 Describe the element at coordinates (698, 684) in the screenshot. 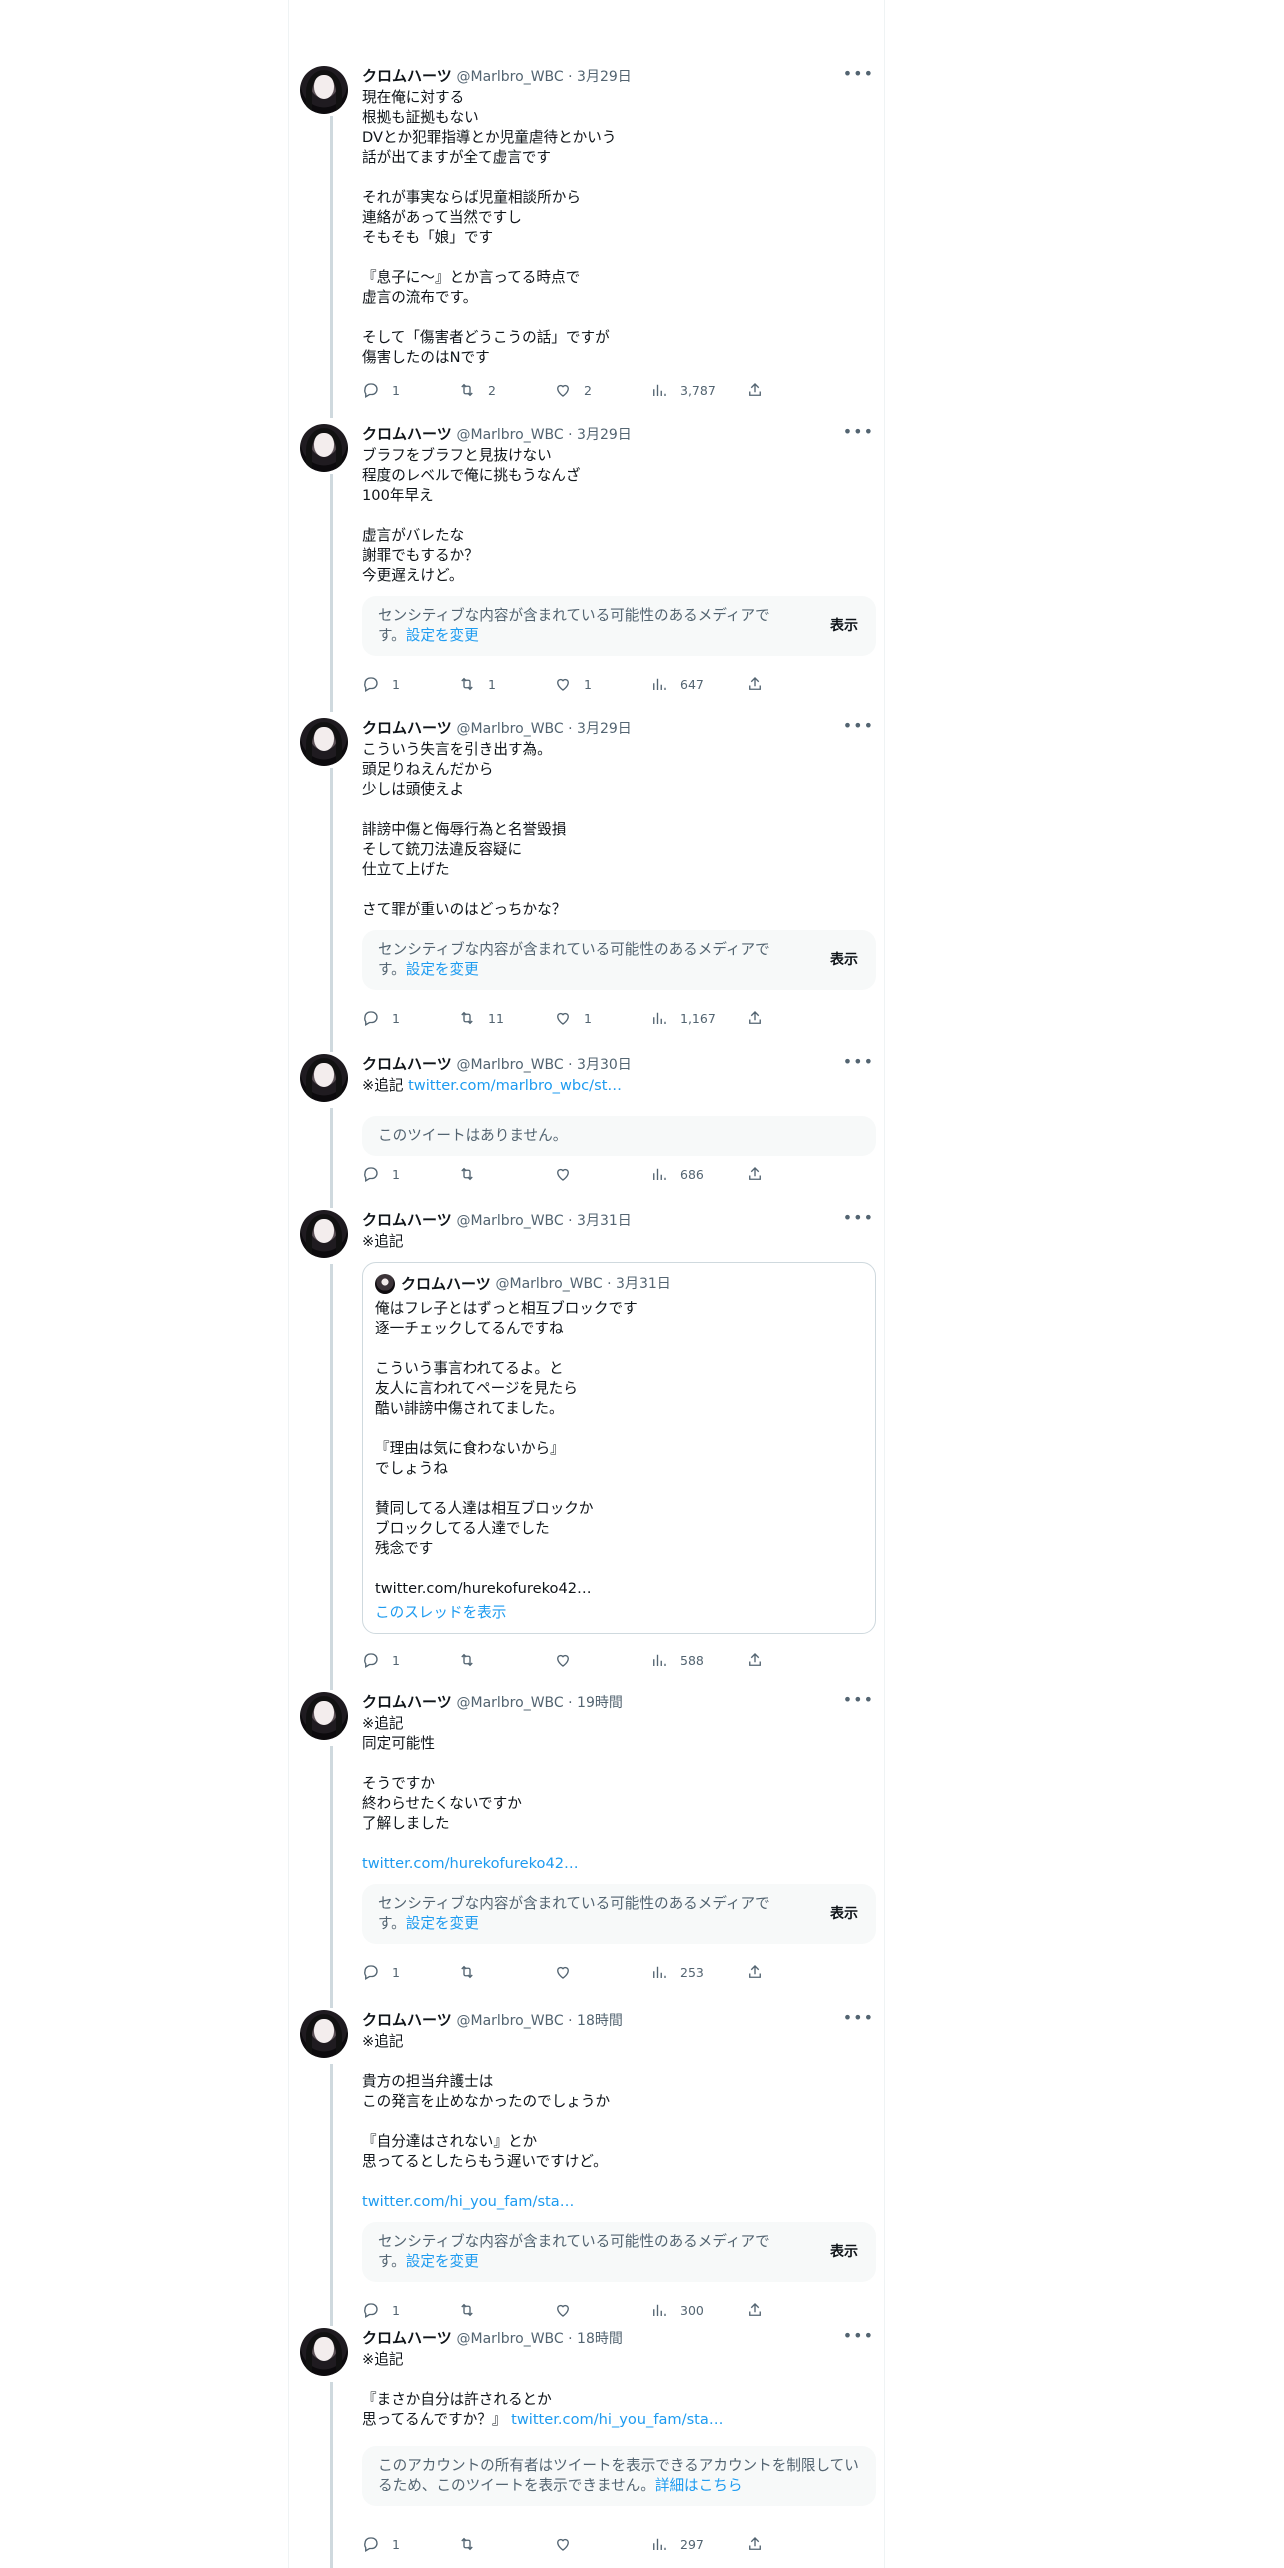

I see `views-button: 647` at that location.